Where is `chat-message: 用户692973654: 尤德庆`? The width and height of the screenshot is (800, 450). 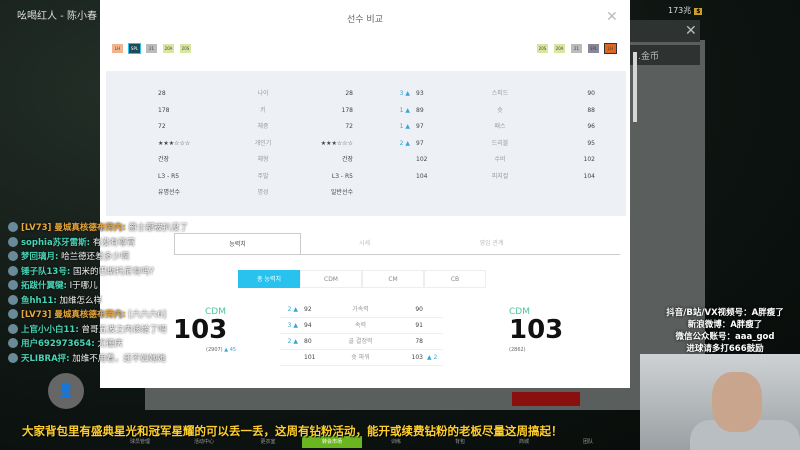
chat-message: 用户692973654: 尤德庆 is located at coordinates (98, 343).